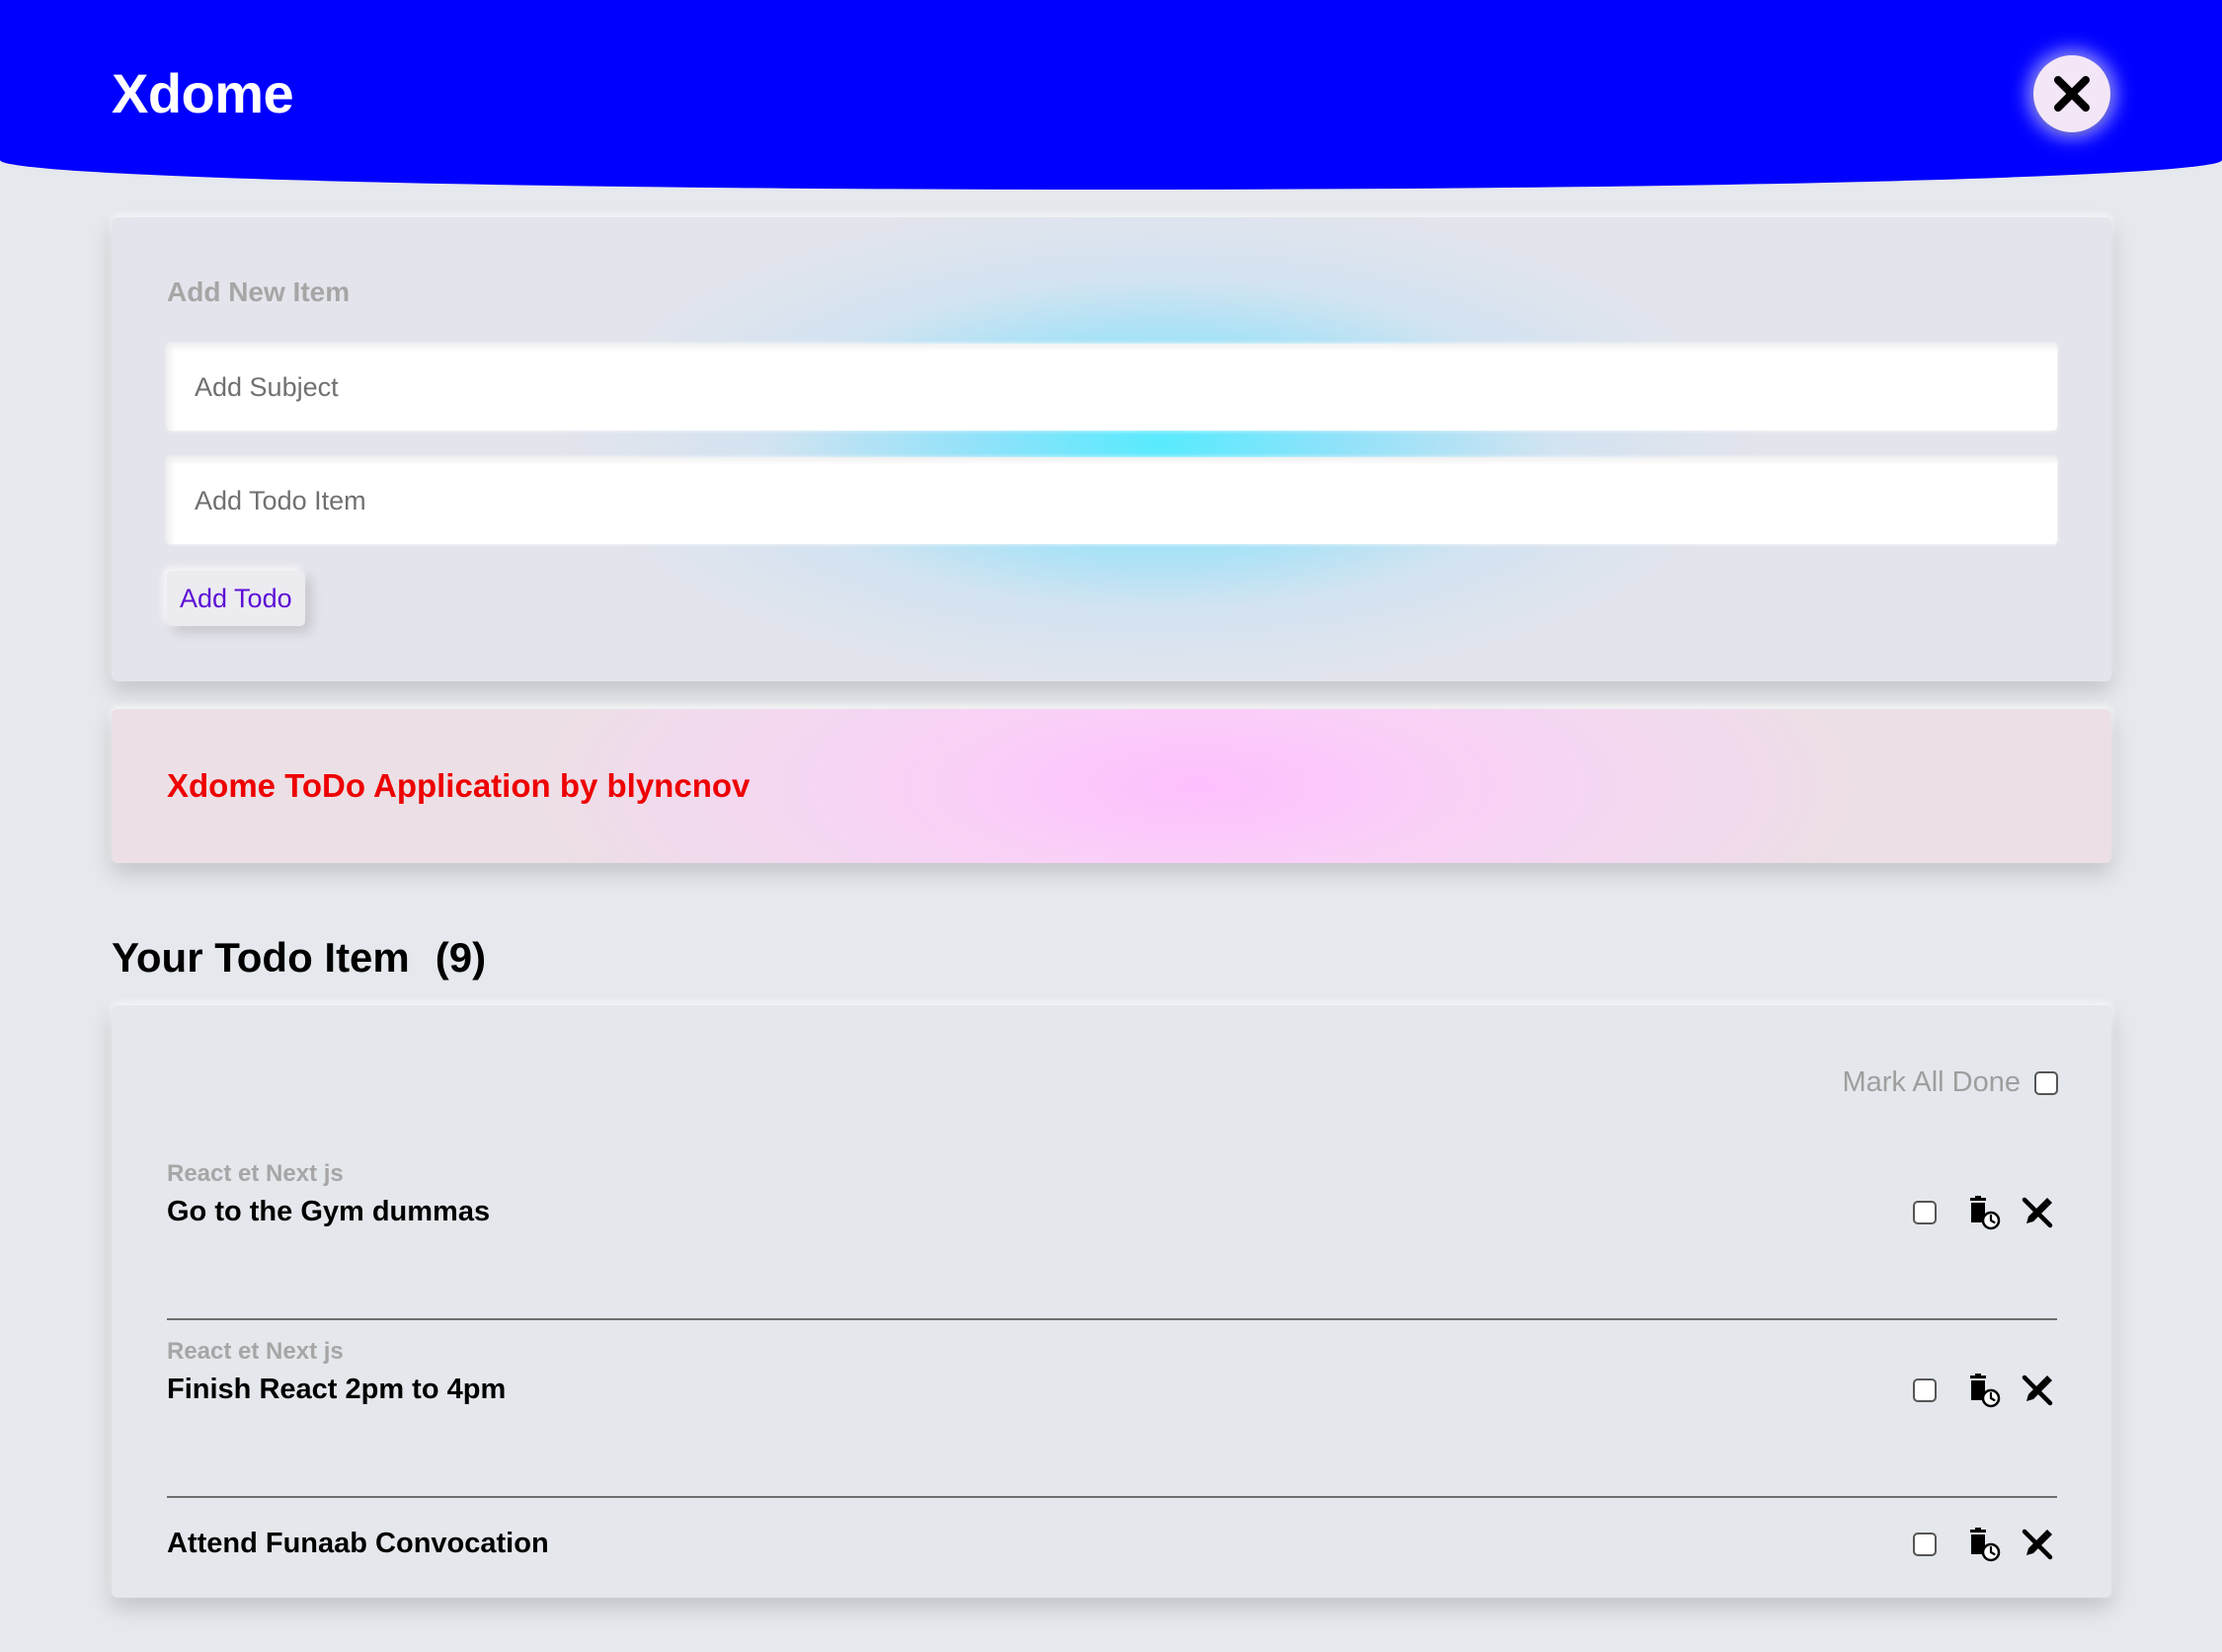 This screenshot has height=1652, width=2222. Describe the element at coordinates (1112, 500) in the screenshot. I see `todo-item-input` at that location.